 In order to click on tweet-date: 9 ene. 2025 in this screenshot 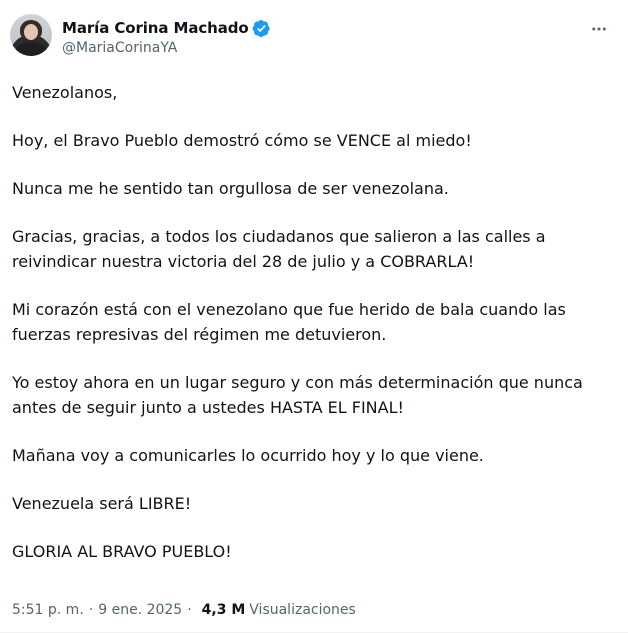, I will do `click(140, 610)`.